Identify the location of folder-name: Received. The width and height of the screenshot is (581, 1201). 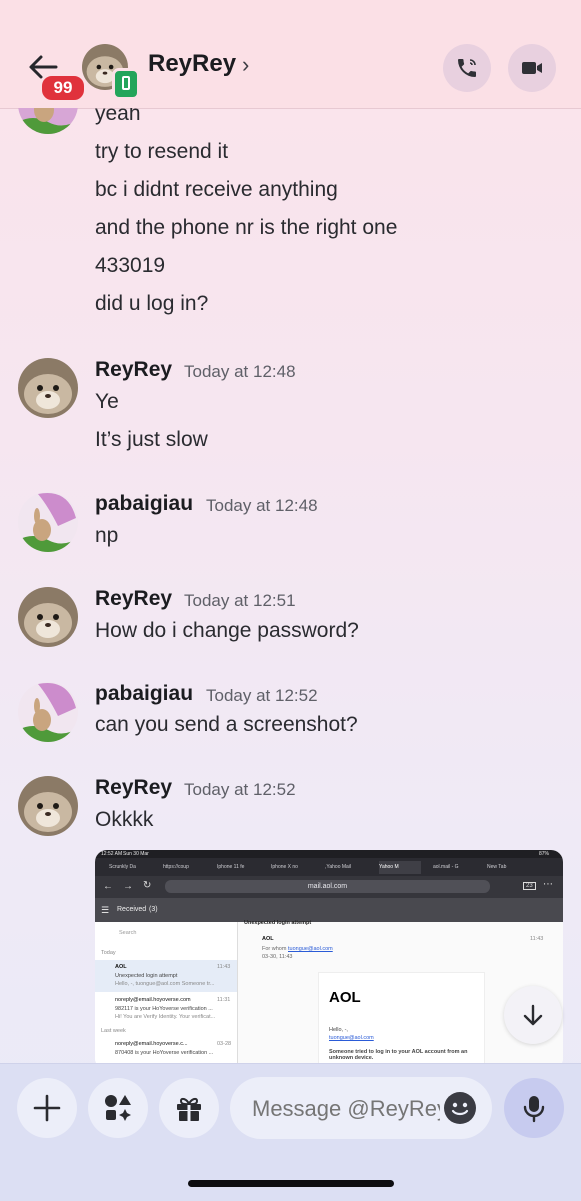
(132, 909).